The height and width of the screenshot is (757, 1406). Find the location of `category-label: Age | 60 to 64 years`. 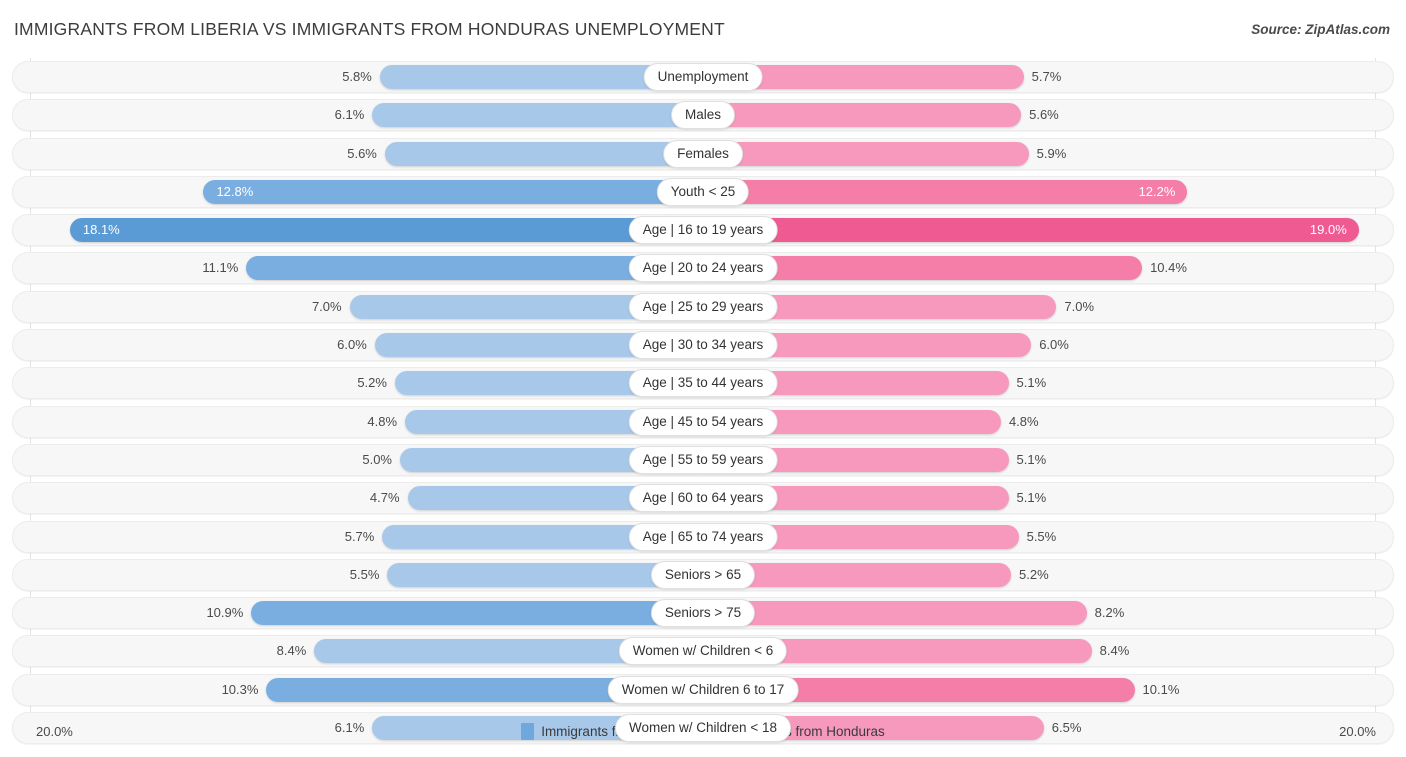

category-label: Age | 60 to 64 years is located at coordinates (703, 498).